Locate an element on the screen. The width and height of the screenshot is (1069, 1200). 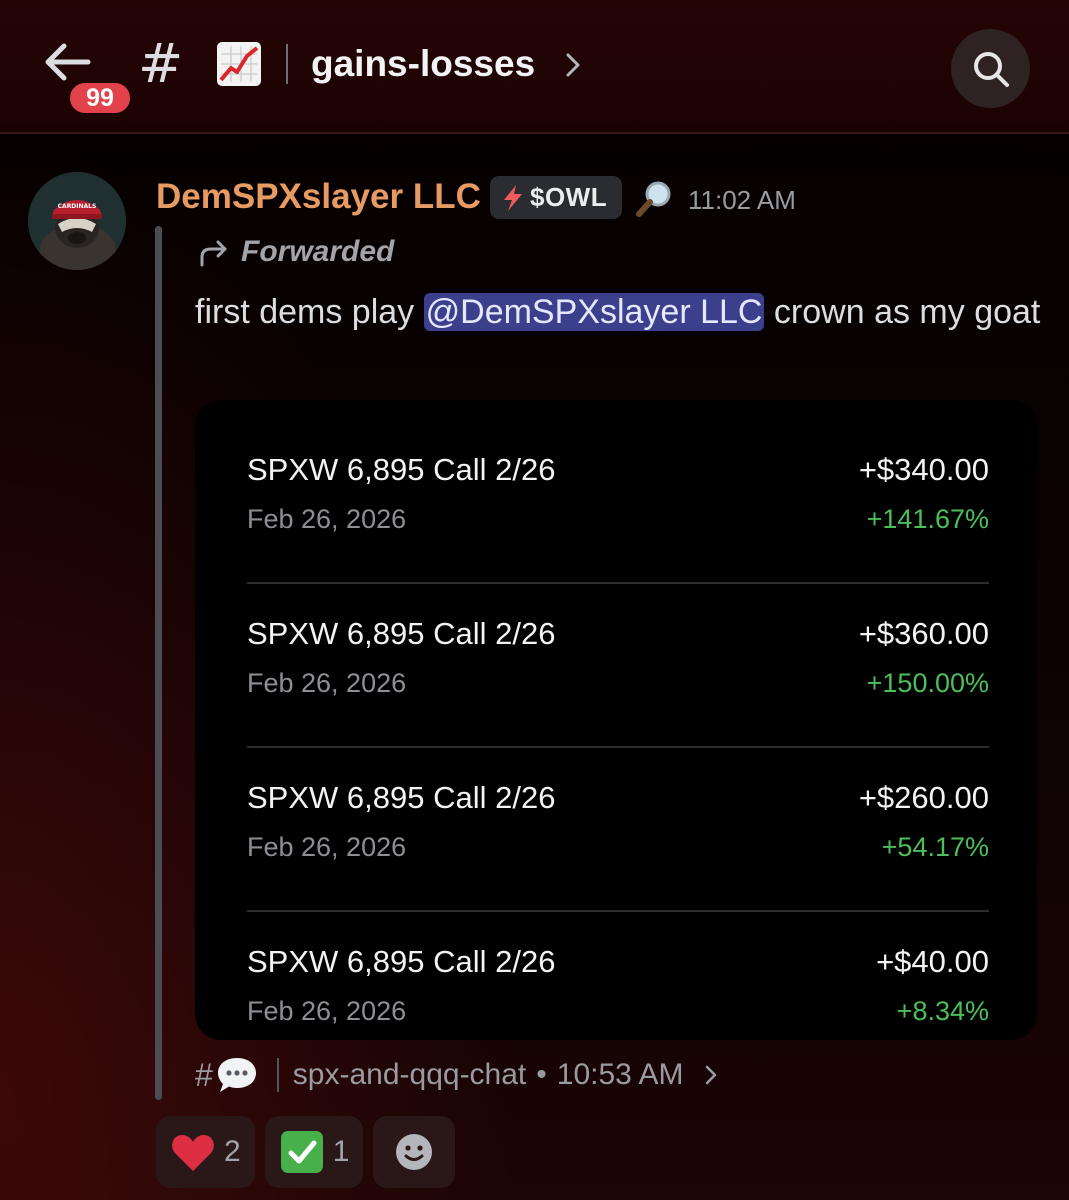
server-tag-label: $OWL is located at coordinates (569, 197).